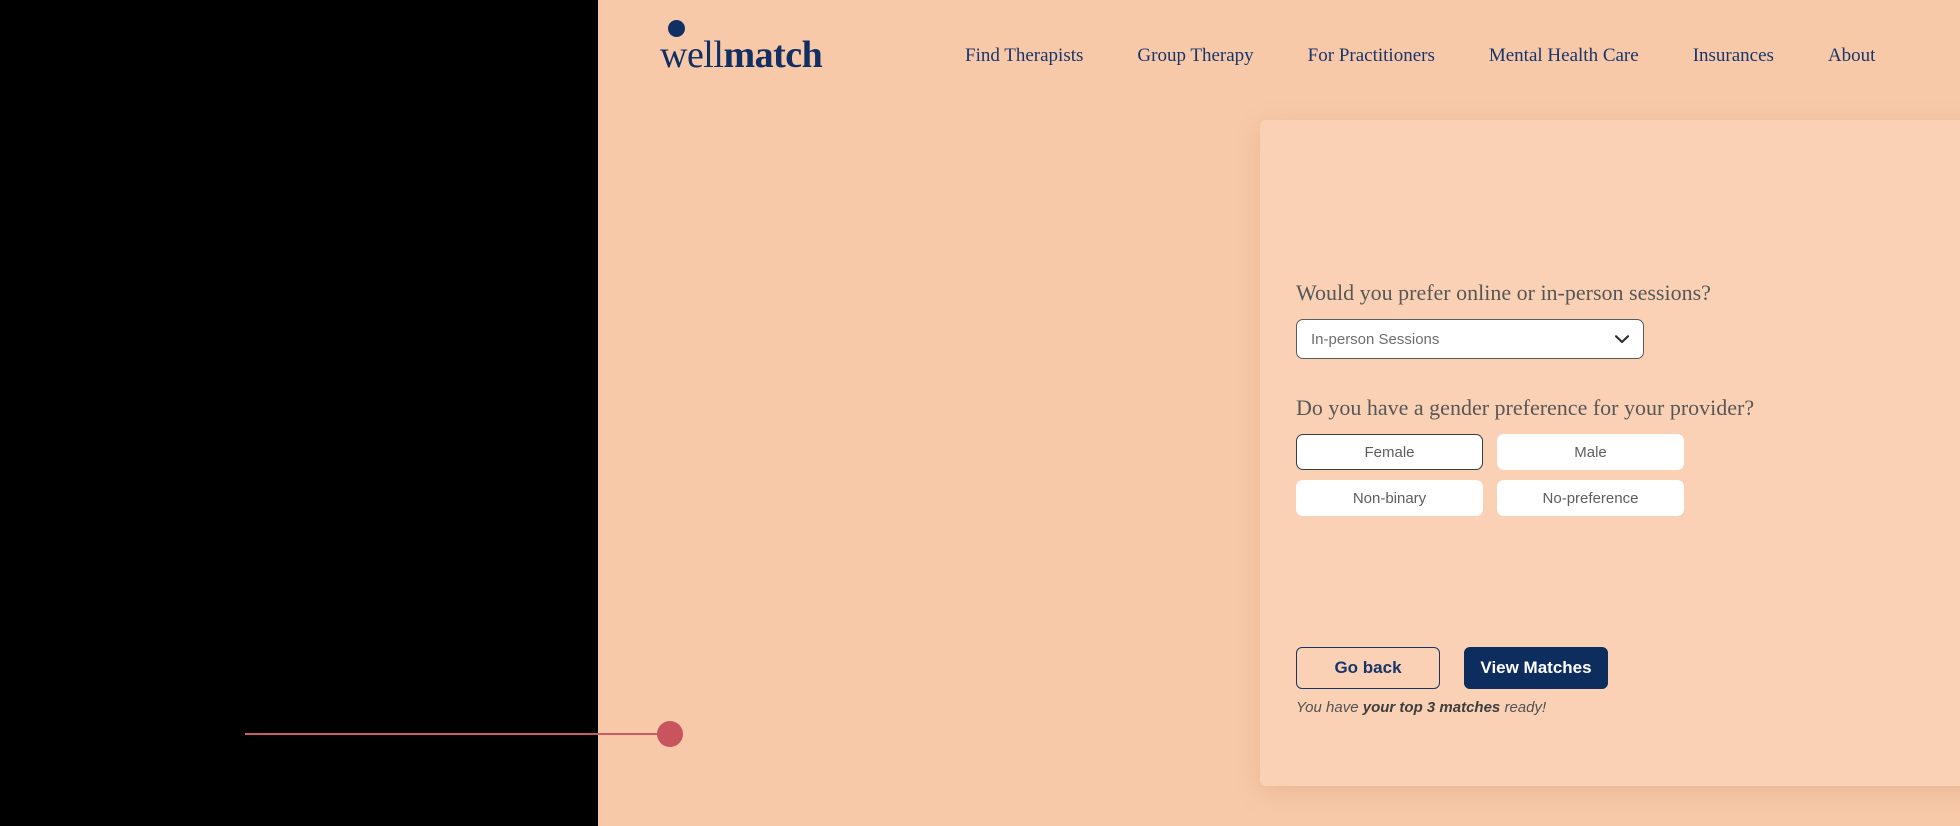 Image resolution: width=1960 pixels, height=826 pixels. What do you see at coordinates (1564, 56) in the screenshot?
I see `nav-item-mental-health-care: Mental Health Care` at bounding box center [1564, 56].